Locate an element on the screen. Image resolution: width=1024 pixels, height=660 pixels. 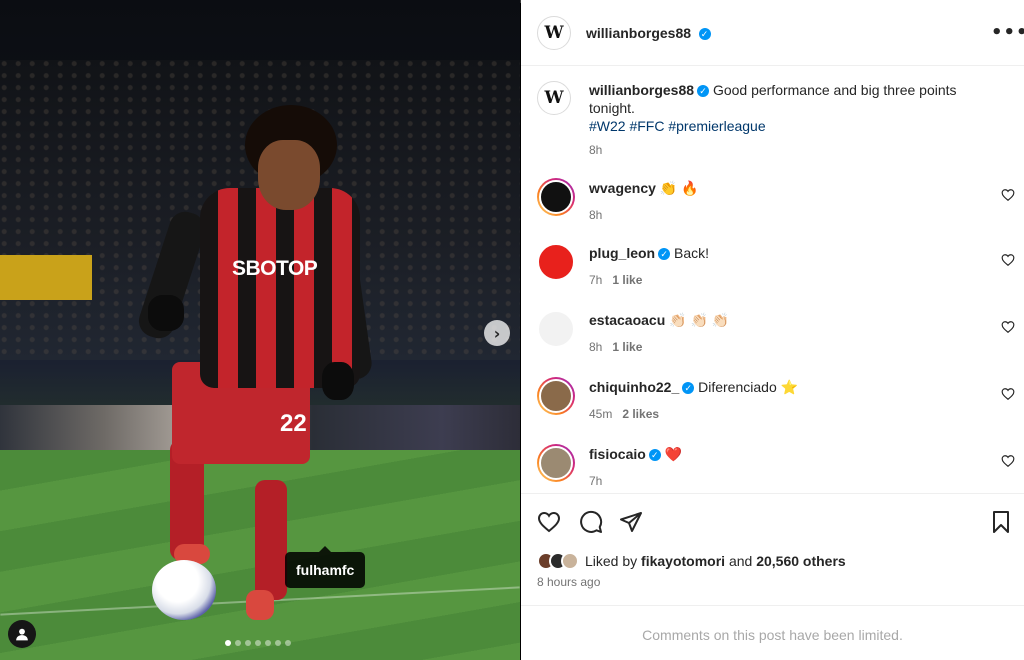
user-tag-tooltip: fulhamfc is located at coordinates (325, 567).